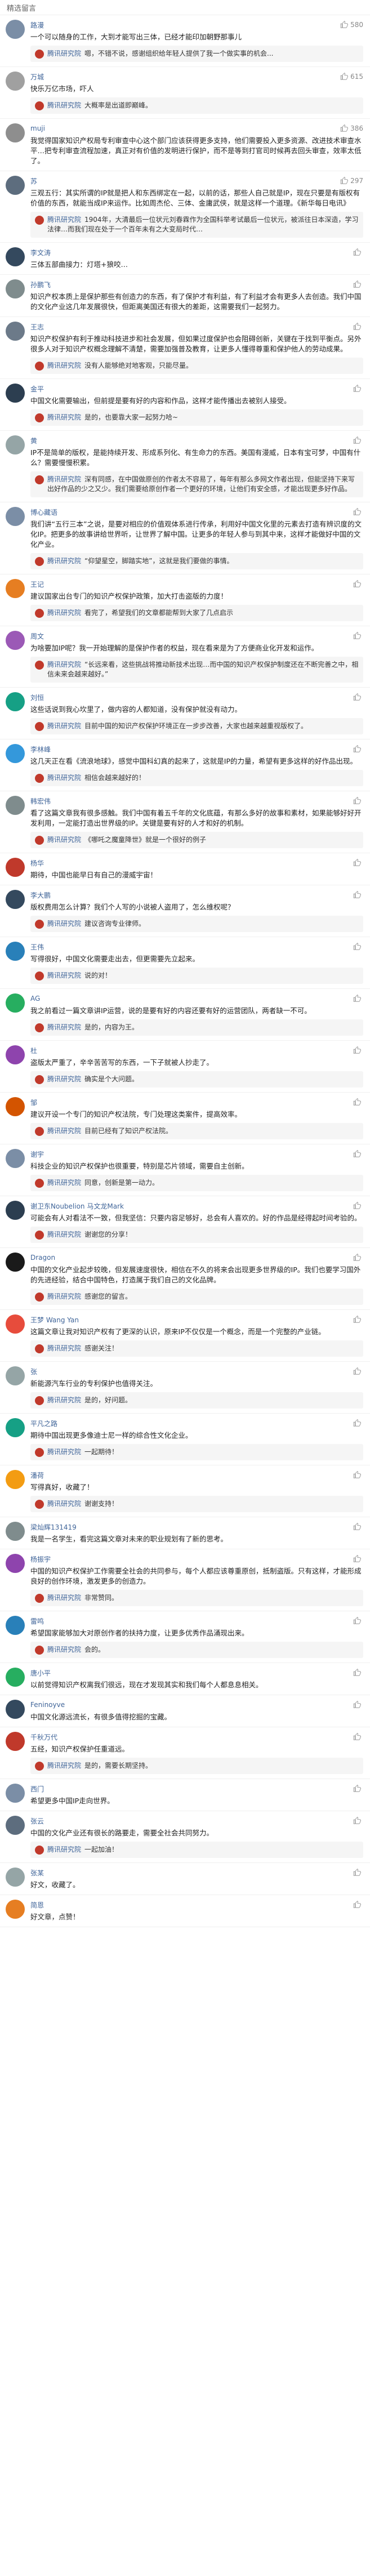 The image size is (370, 2576). I want to click on username: 张某, so click(37, 1873).